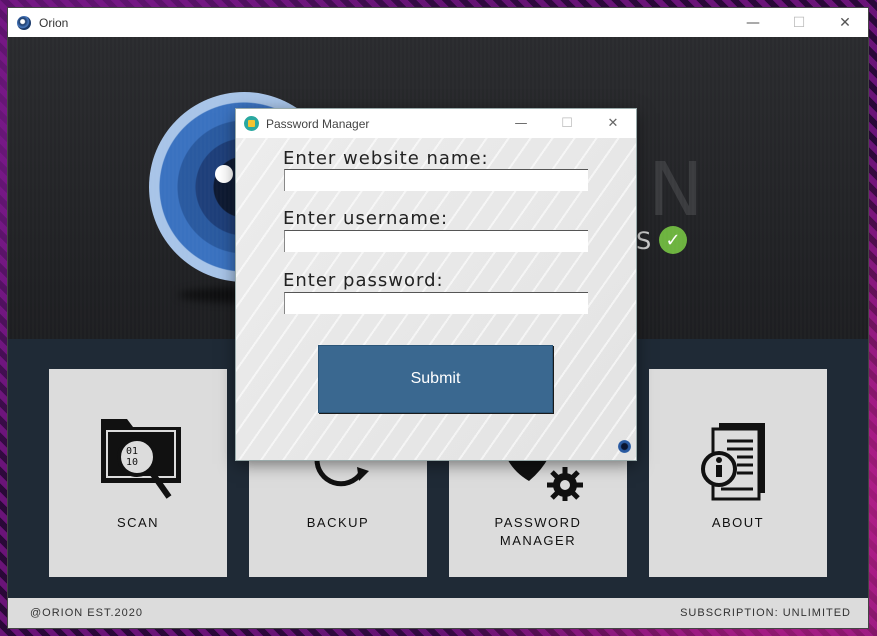 This screenshot has width=877, height=636. I want to click on about-tile: ABOUT, so click(738, 473).